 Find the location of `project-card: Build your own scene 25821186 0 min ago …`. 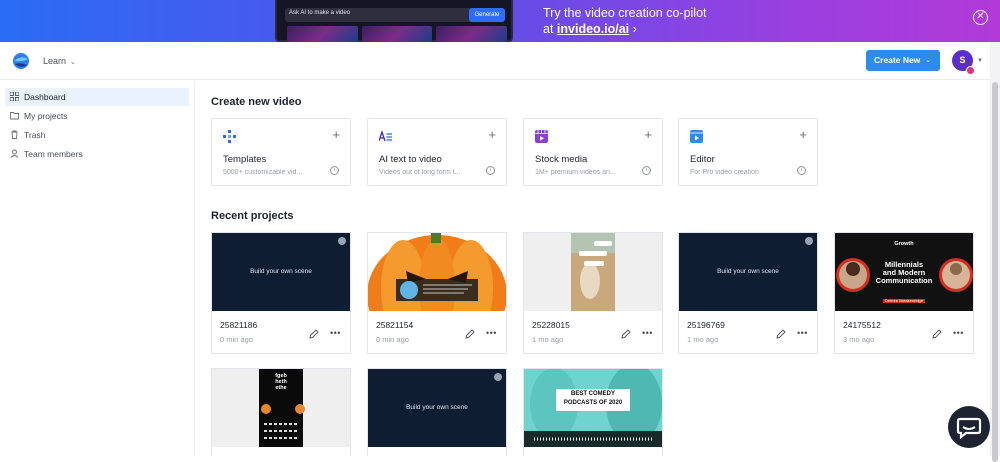

project-card: Build your own scene 25821186 0 min ago … is located at coordinates (281, 293).